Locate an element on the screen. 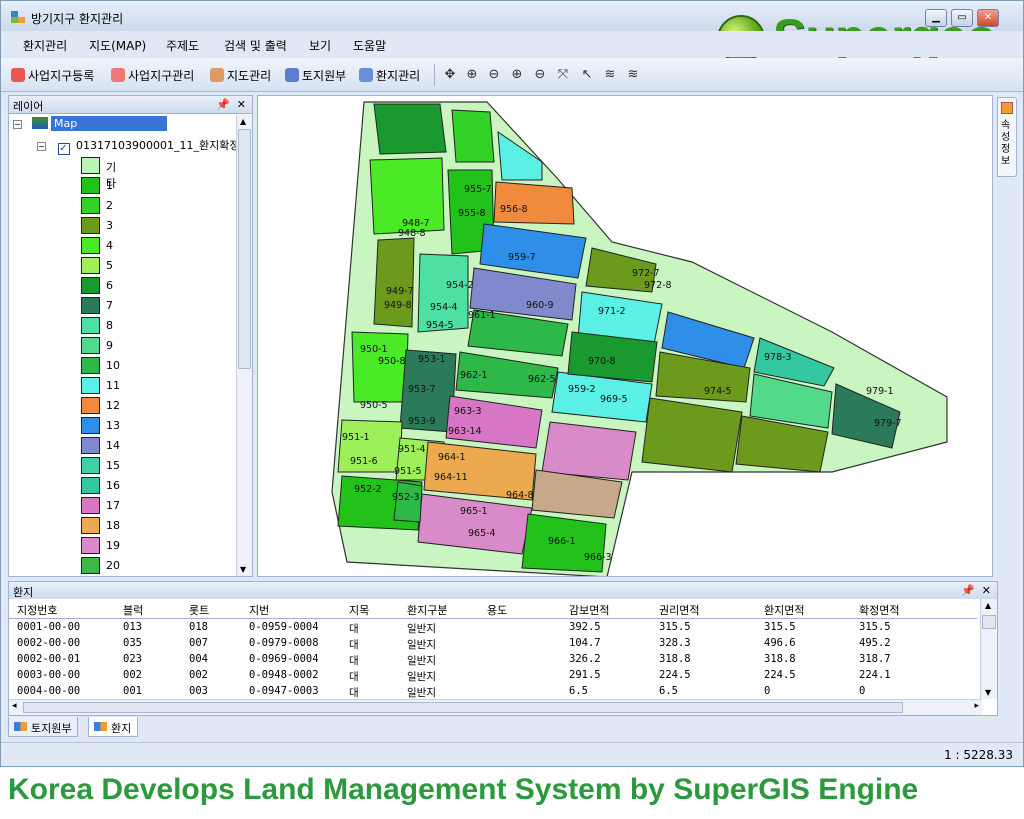 The height and width of the screenshot is (819, 1024). toolbar-separator is located at coordinates (434, 75).